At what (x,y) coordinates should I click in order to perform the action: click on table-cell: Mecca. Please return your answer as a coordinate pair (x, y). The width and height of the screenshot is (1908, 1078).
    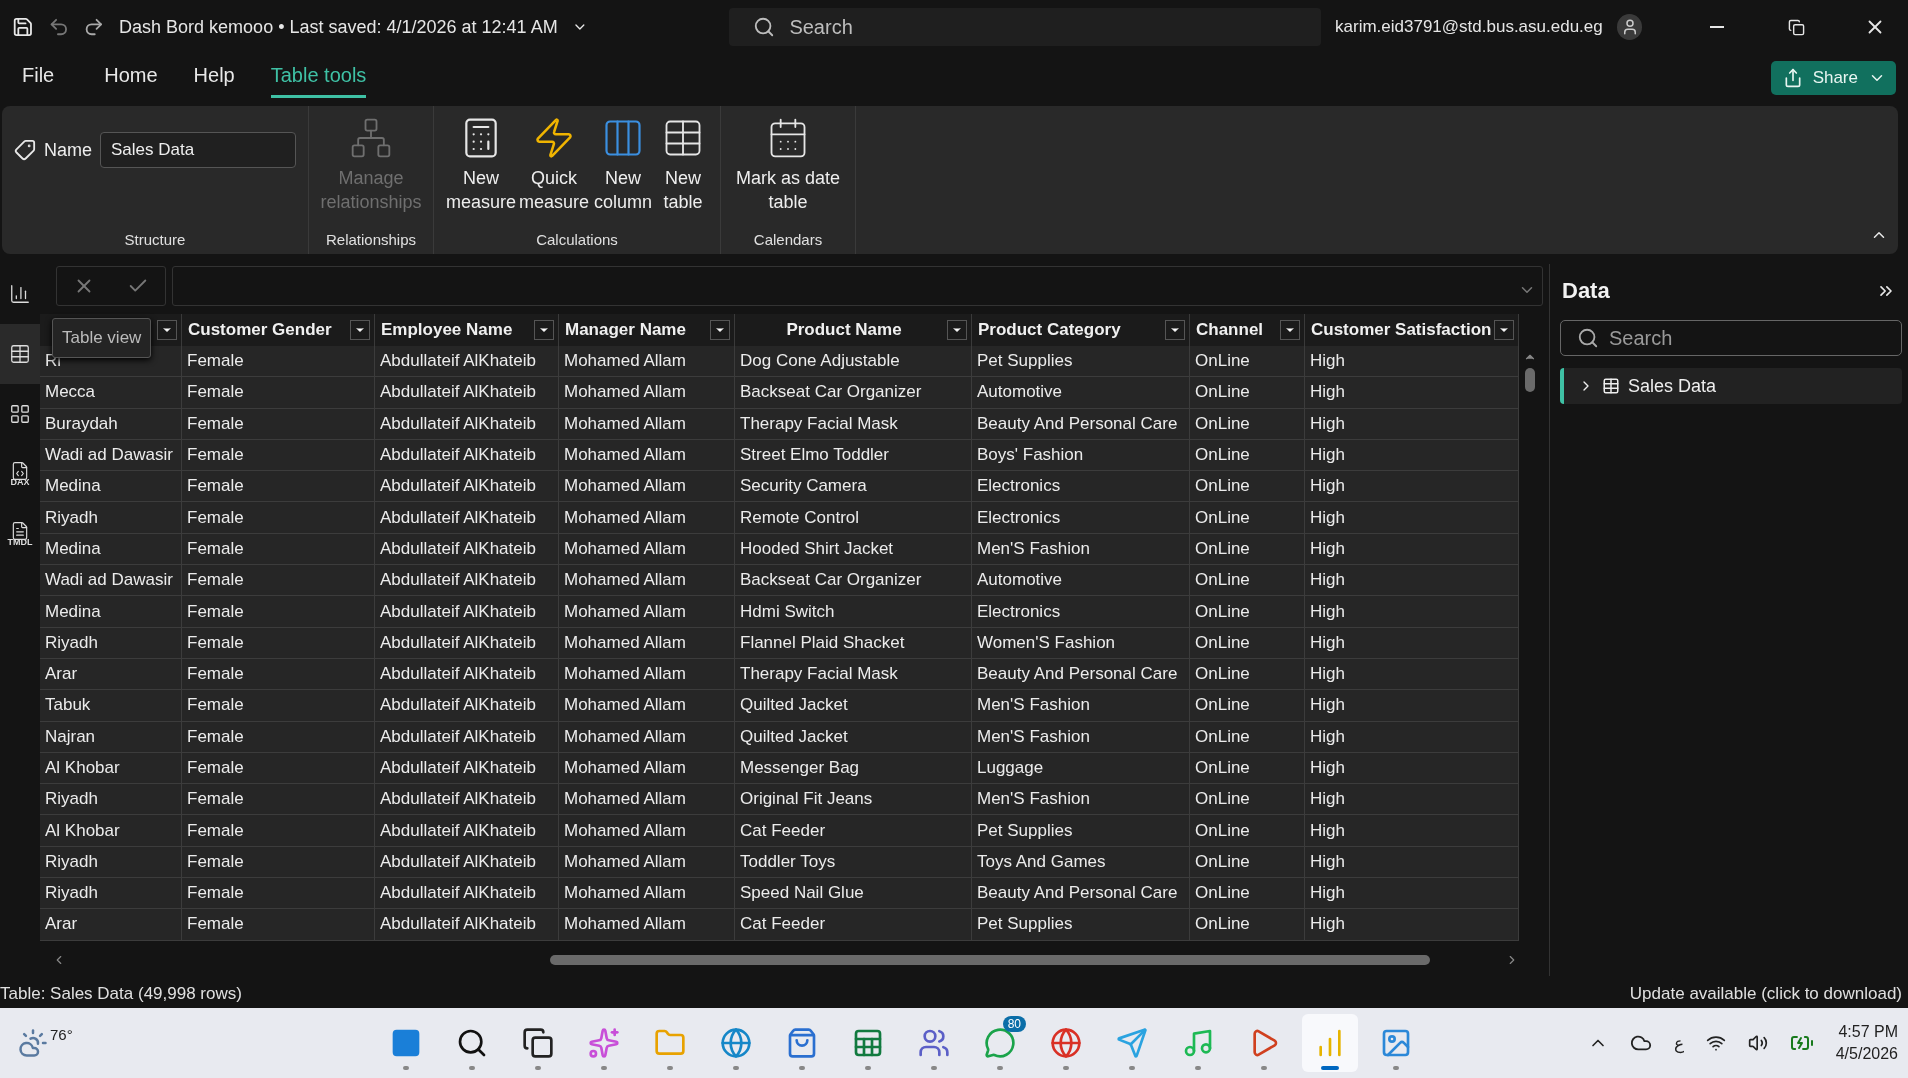
    Looking at the image, I should click on (111, 393).